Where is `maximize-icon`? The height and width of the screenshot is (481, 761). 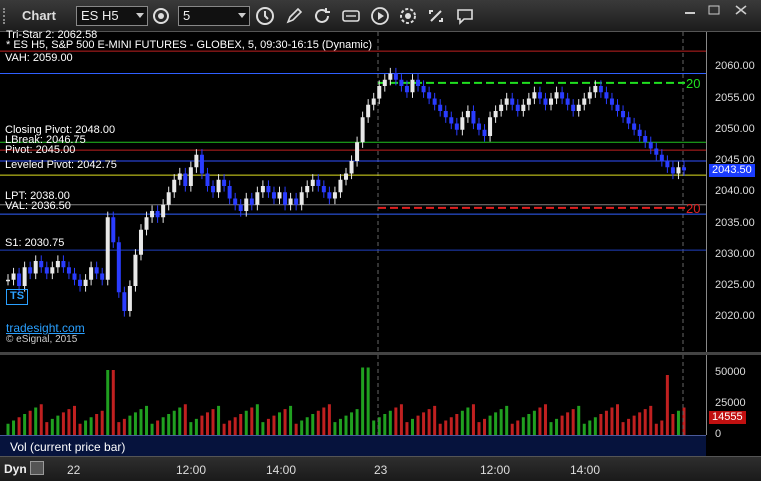 maximize-icon is located at coordinates (714, 8).